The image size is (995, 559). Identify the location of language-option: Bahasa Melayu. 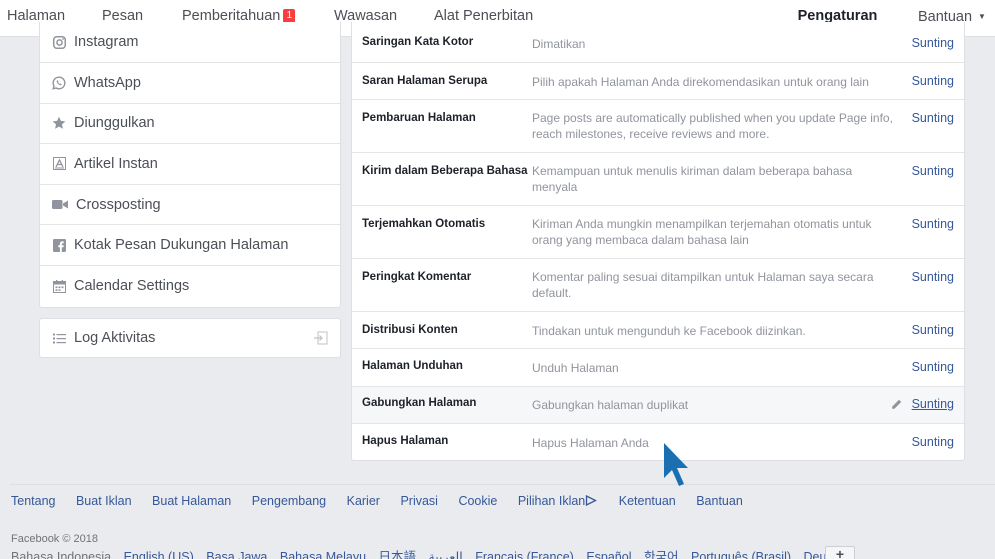
(323, 554).